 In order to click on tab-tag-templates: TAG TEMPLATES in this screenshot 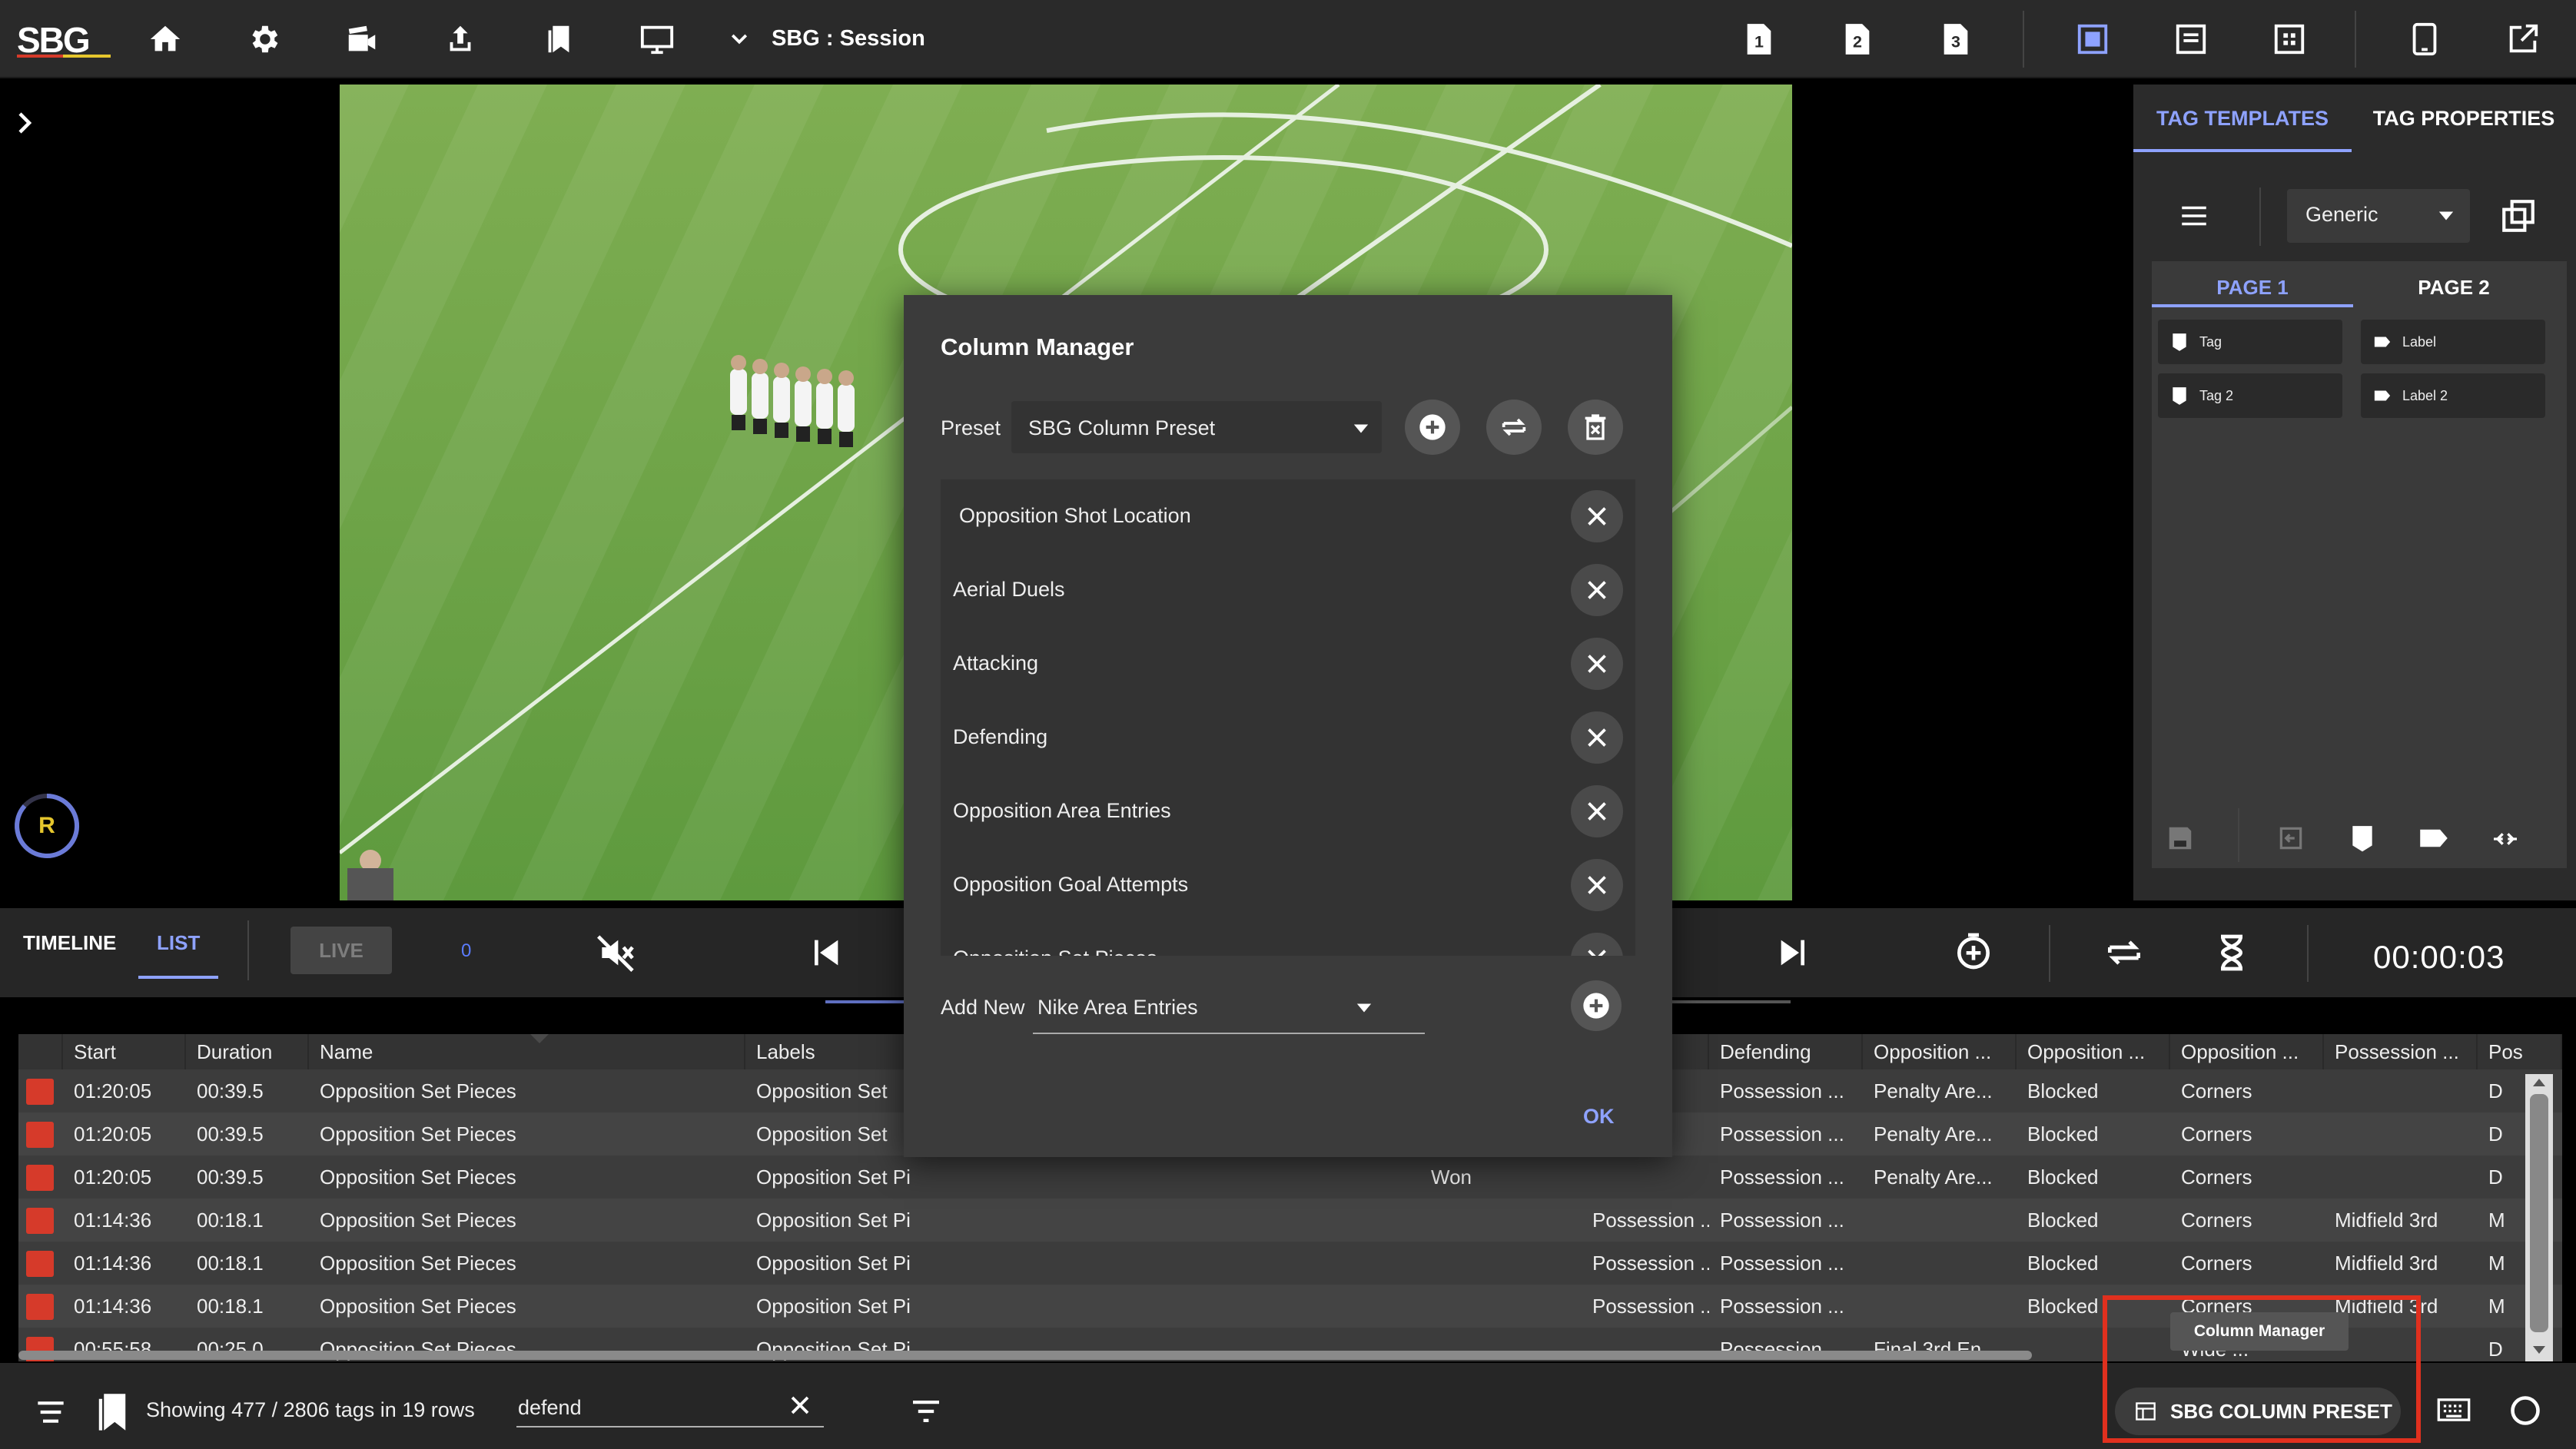, I will do `click(2242, 118)`.